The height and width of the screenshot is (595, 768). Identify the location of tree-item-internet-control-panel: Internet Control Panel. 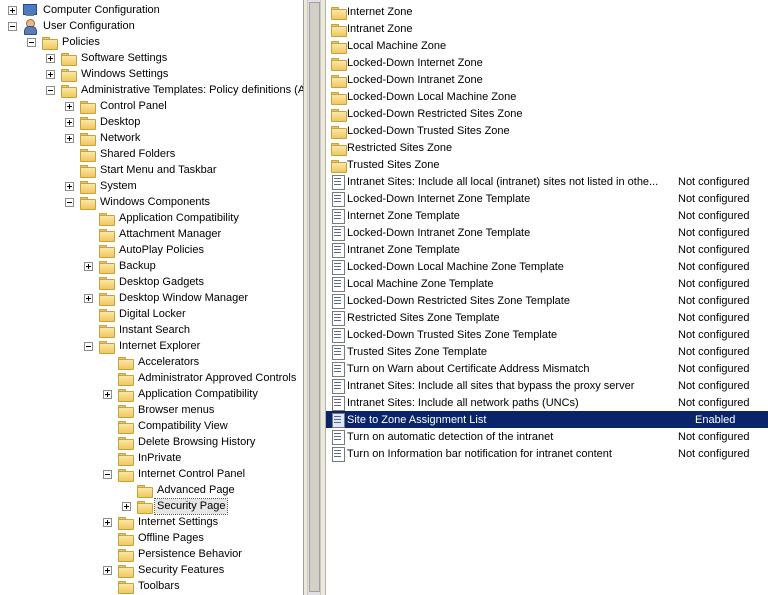
(151, 474).